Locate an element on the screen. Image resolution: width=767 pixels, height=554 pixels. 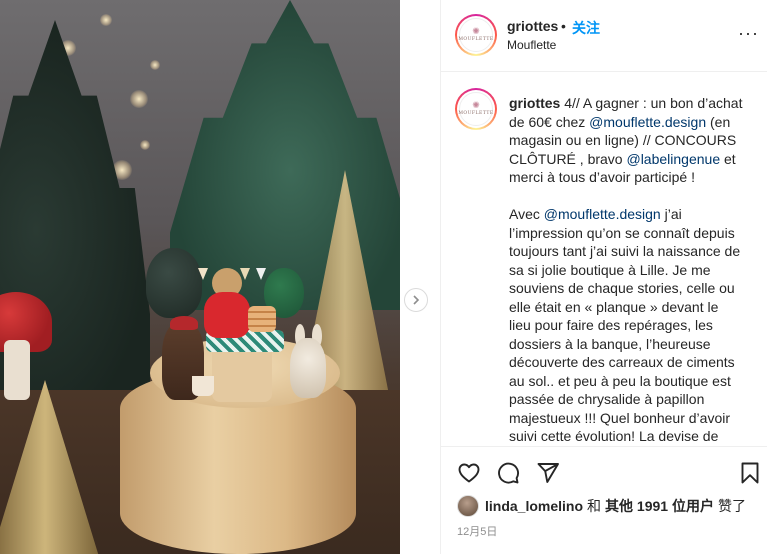
caption-avatar: ✺ MOUFLETTE is located at coordinates (476, 109).